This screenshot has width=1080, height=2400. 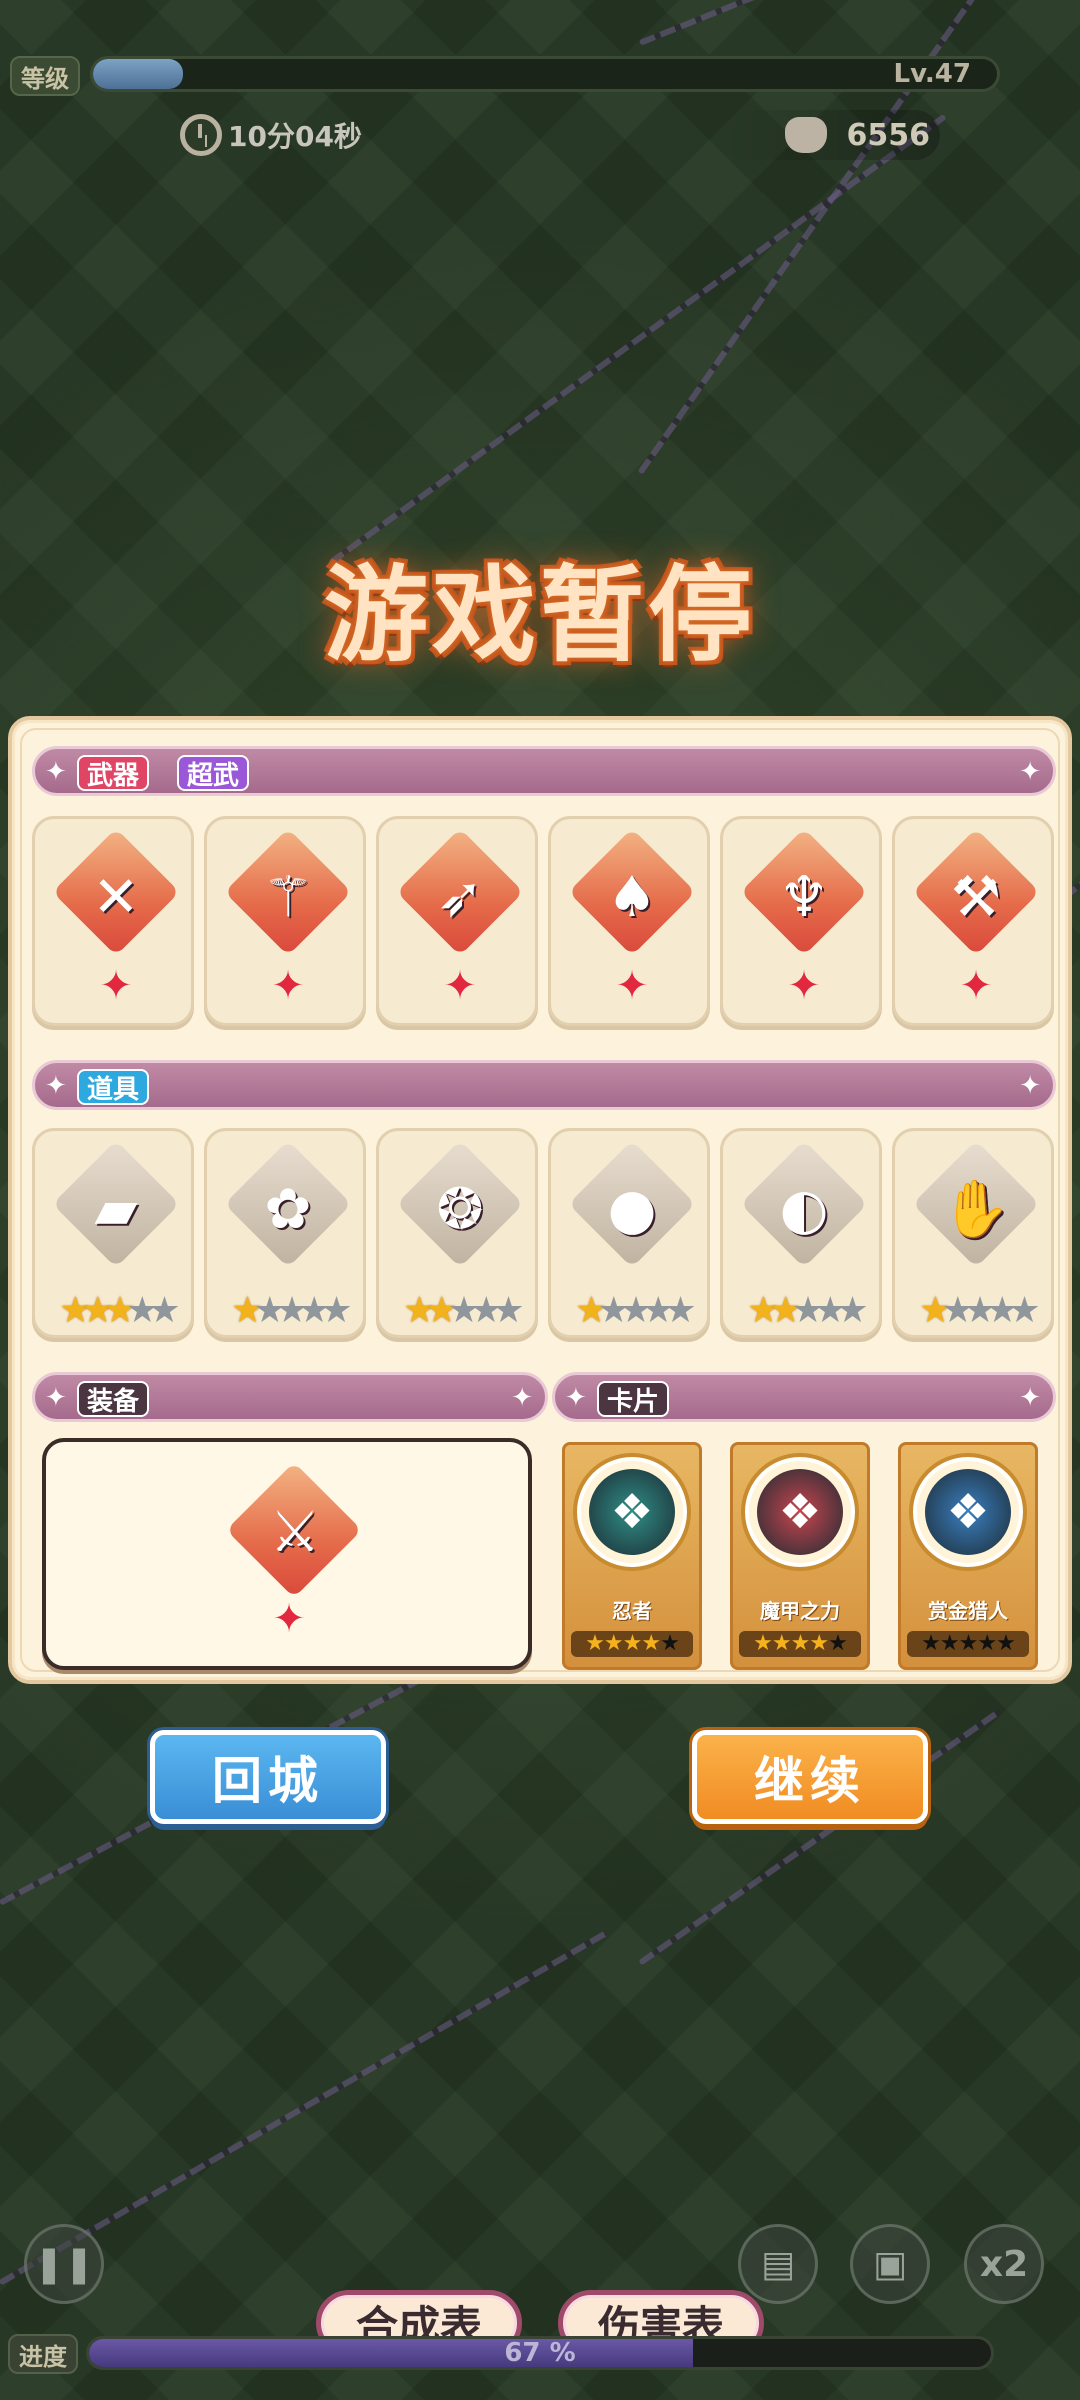 I want to click on card-name: 赏金猎人, so click(x=968, y=1611).